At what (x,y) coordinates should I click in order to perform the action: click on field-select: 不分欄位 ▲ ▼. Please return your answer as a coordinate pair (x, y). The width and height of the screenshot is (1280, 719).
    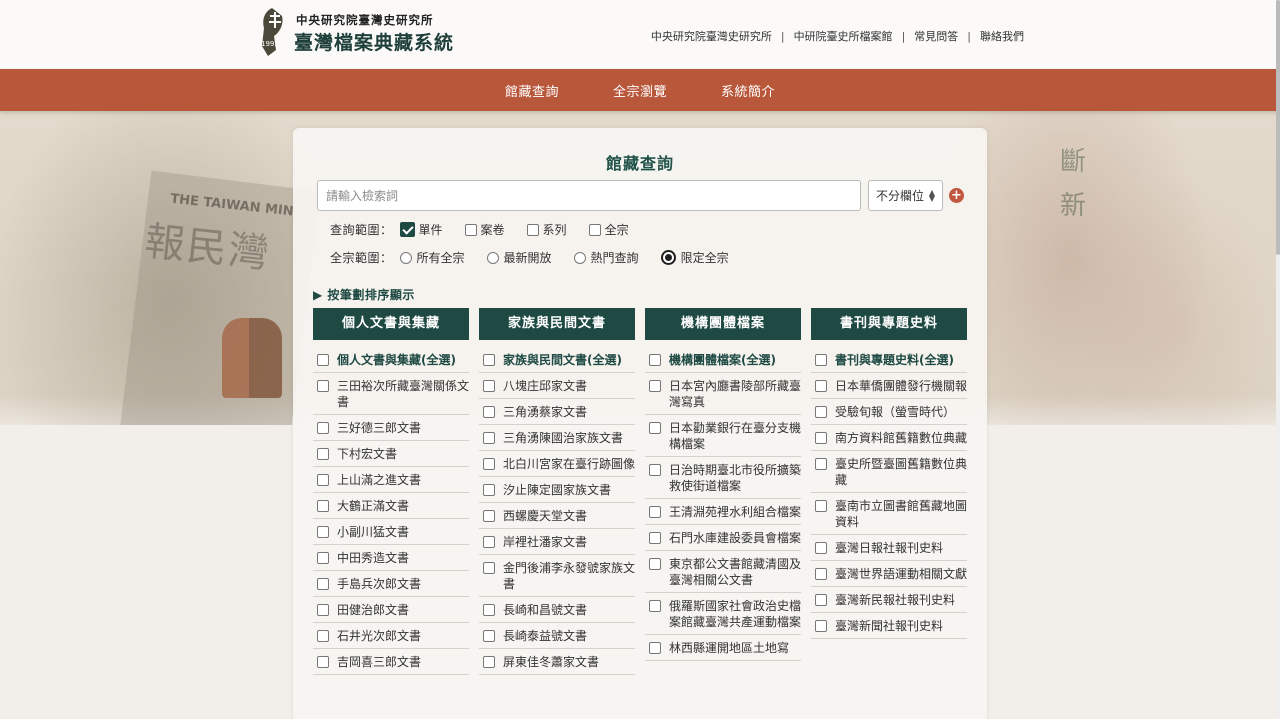
    Looking at the image, I should click on (905, 195).